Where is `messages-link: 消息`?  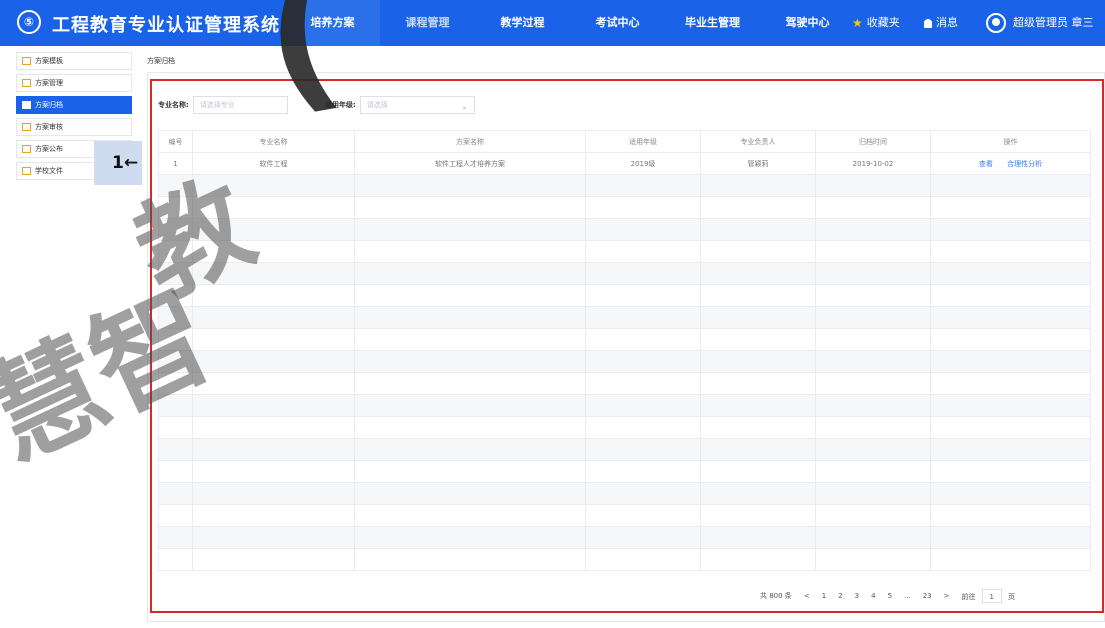
messages-link: 消息 is located at coordinates (941, 23).